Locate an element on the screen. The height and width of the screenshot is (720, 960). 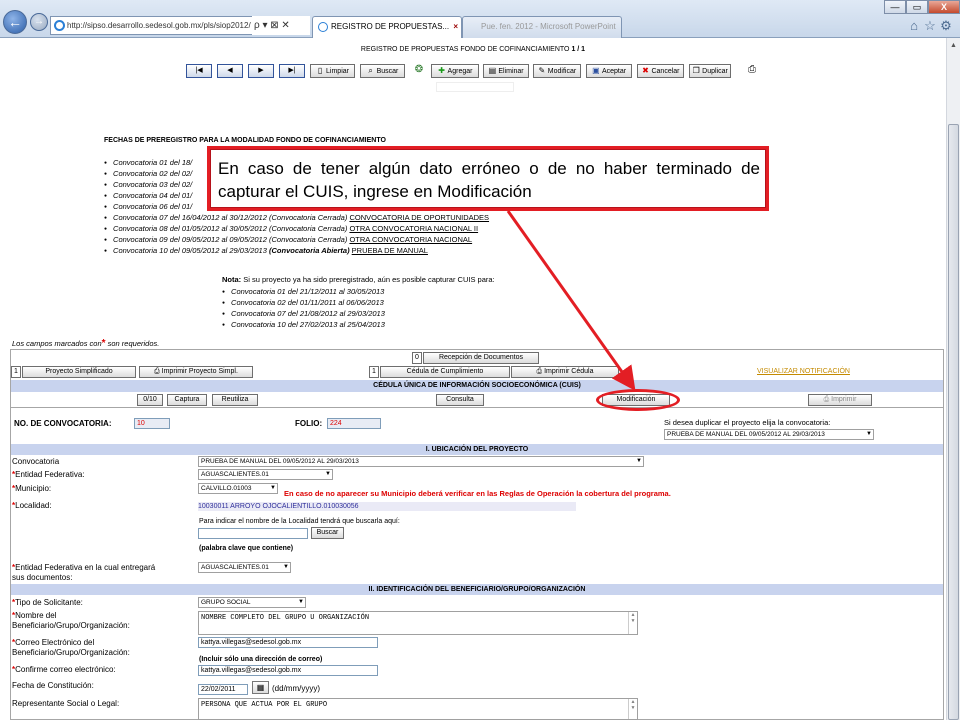
imprimir-button: ⎙ Imprimir is located at coordinates (840, 400).